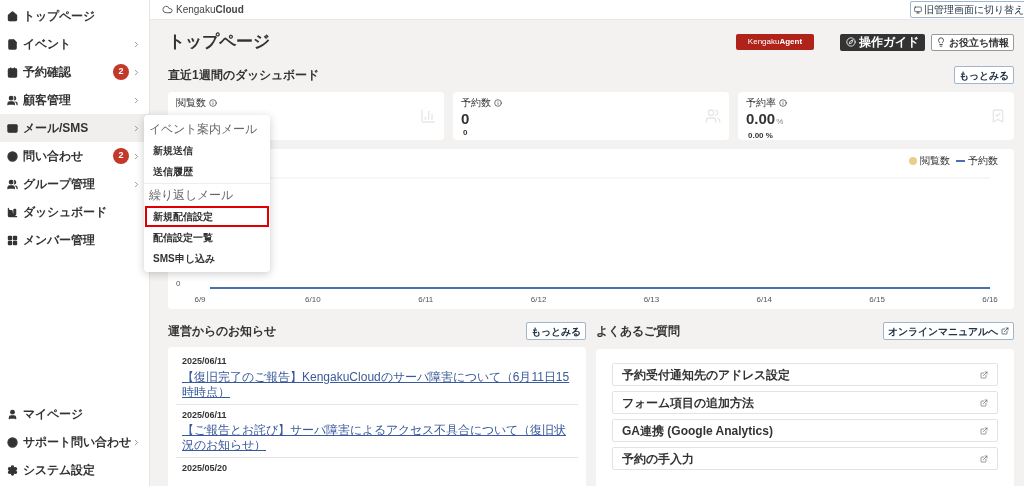 The width and height of the screenshot is (1024, 486). What do you see at coordinates (466, 133) in the screenshot?
I see `stat-subvalue: 0` at bounding box center [466, 133].